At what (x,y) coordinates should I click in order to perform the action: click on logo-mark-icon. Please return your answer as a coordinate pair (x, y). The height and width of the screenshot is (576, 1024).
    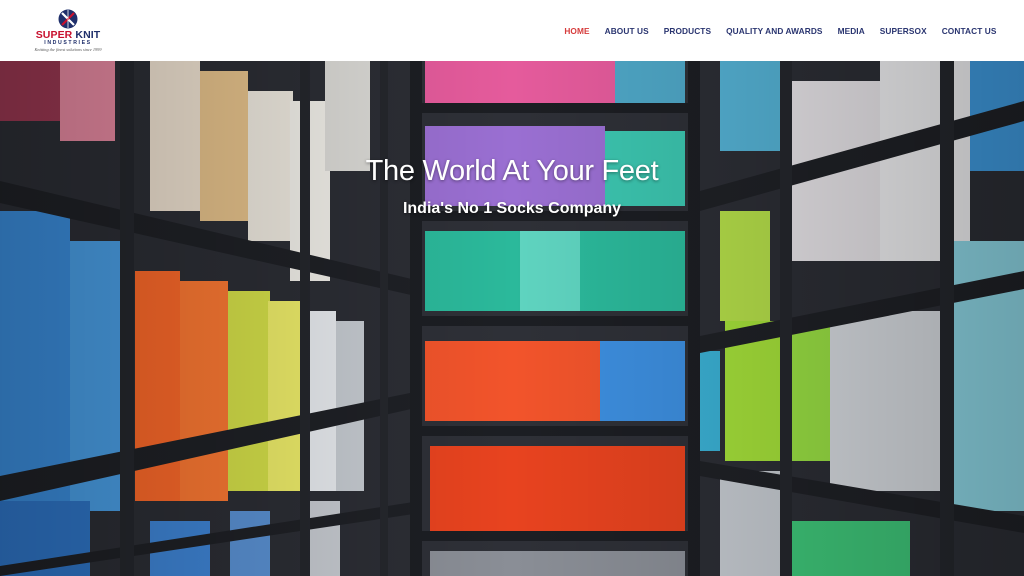
    Looking at the image, I should click on (68, 18).